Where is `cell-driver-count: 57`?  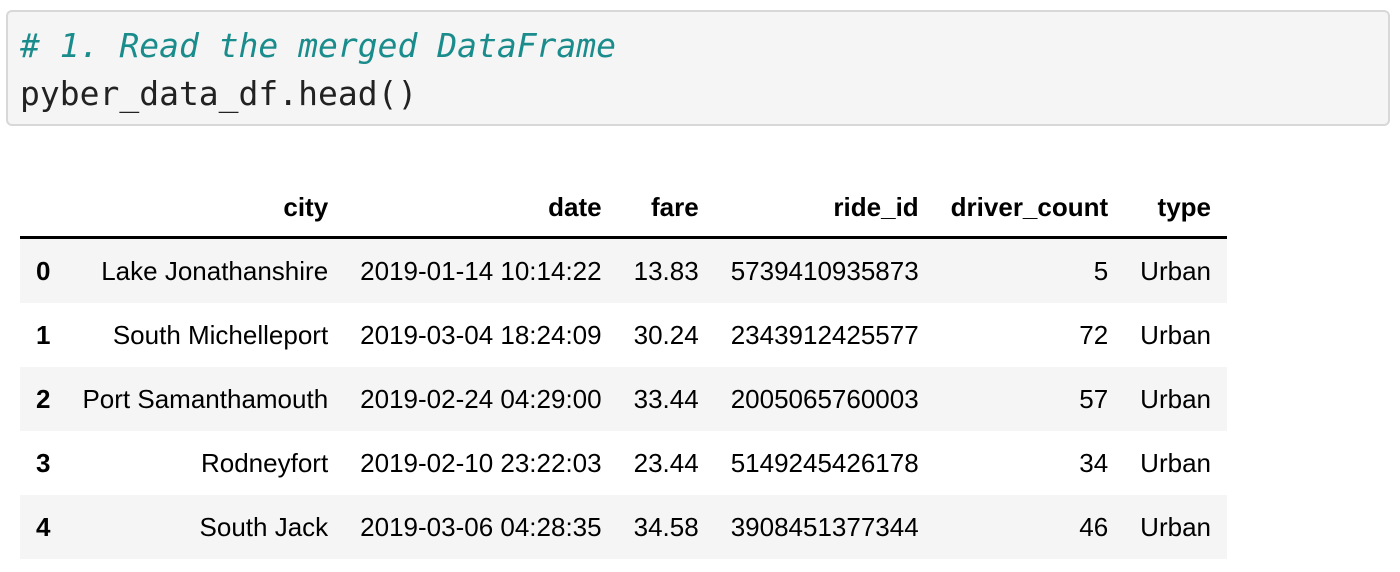
cell-driver-count: 57 is located at coordinates (1094, 398).